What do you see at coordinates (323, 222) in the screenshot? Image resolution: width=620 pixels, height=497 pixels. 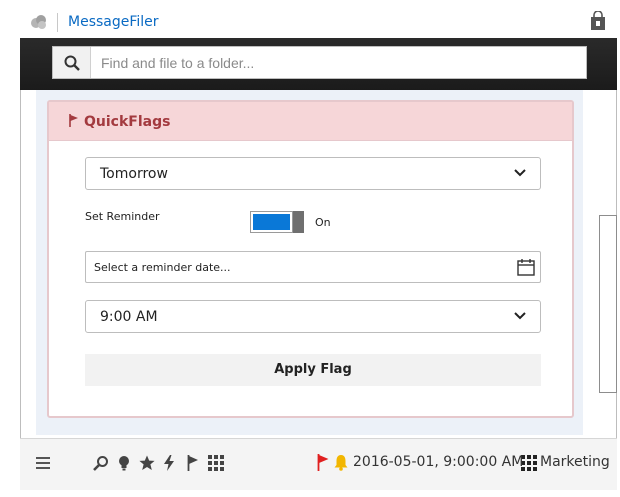 I see `reminder-state-label: On` at bounding box center [323, 222].